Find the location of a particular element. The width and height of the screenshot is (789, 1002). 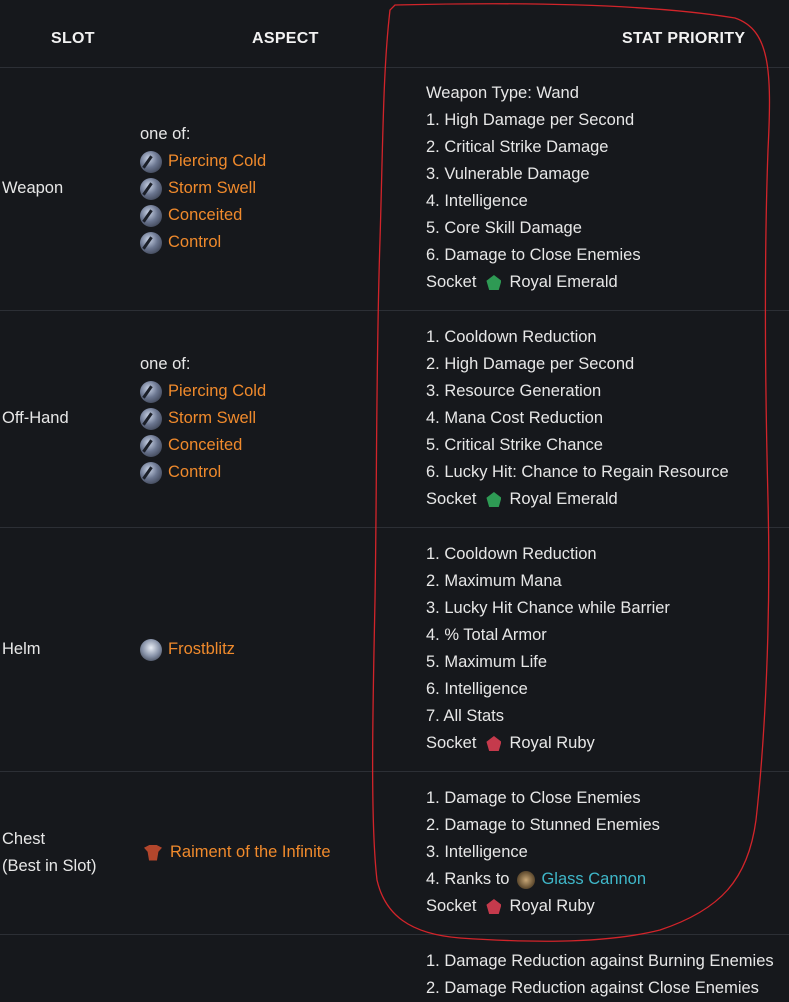

aspect-link: Frostblitz is located at coordinates (201, 649).